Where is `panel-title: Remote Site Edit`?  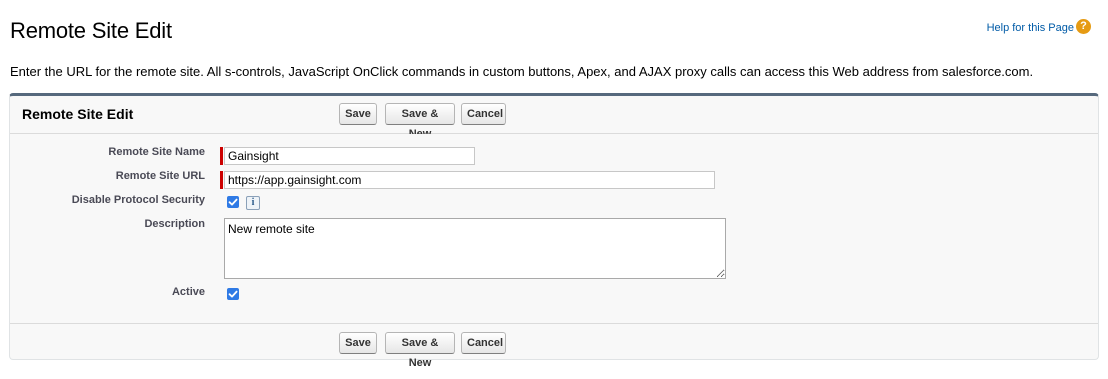
panel-title: Remote Site Edit is located at coordinates (78, 114).